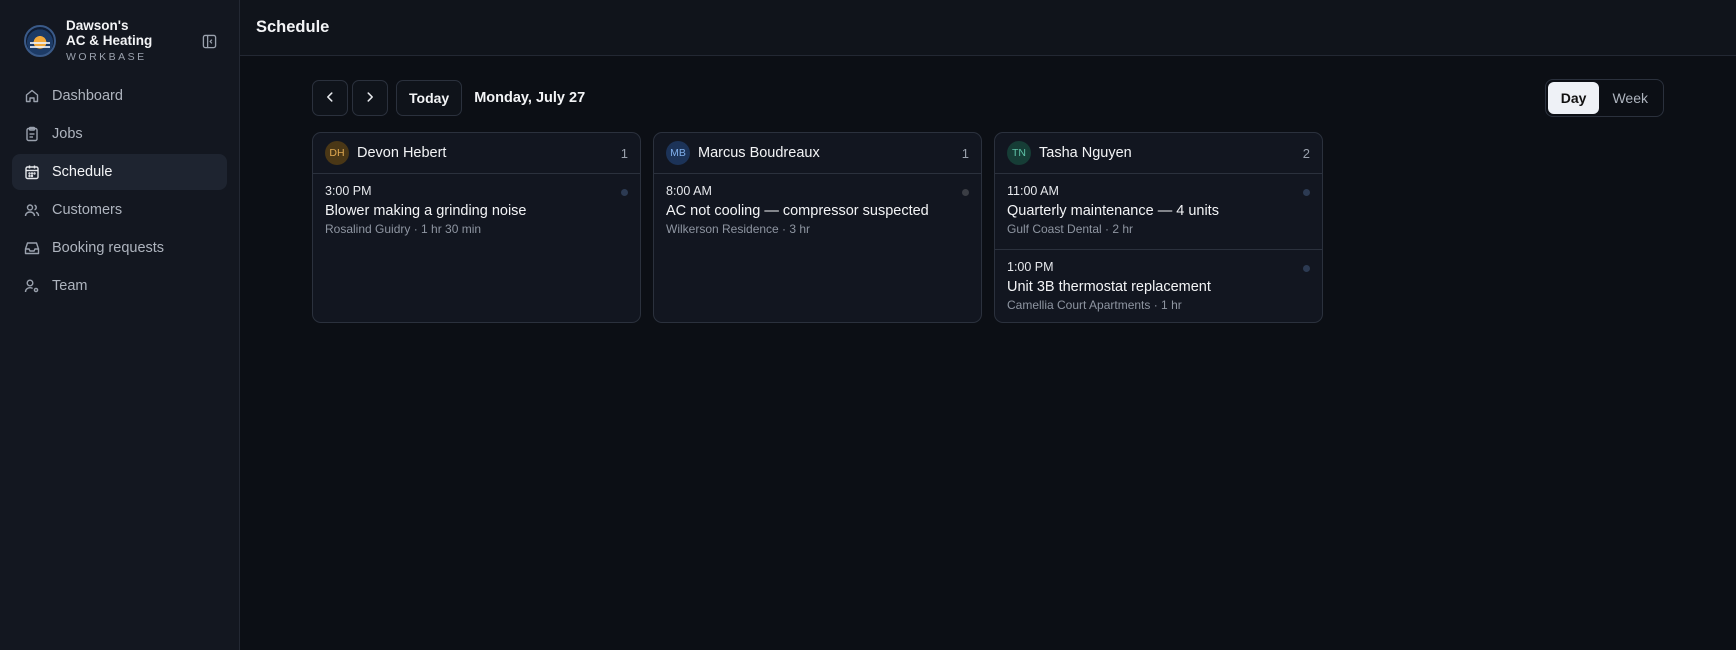  I want to click on sidebar-item-label: Customers, so click(87, 210).